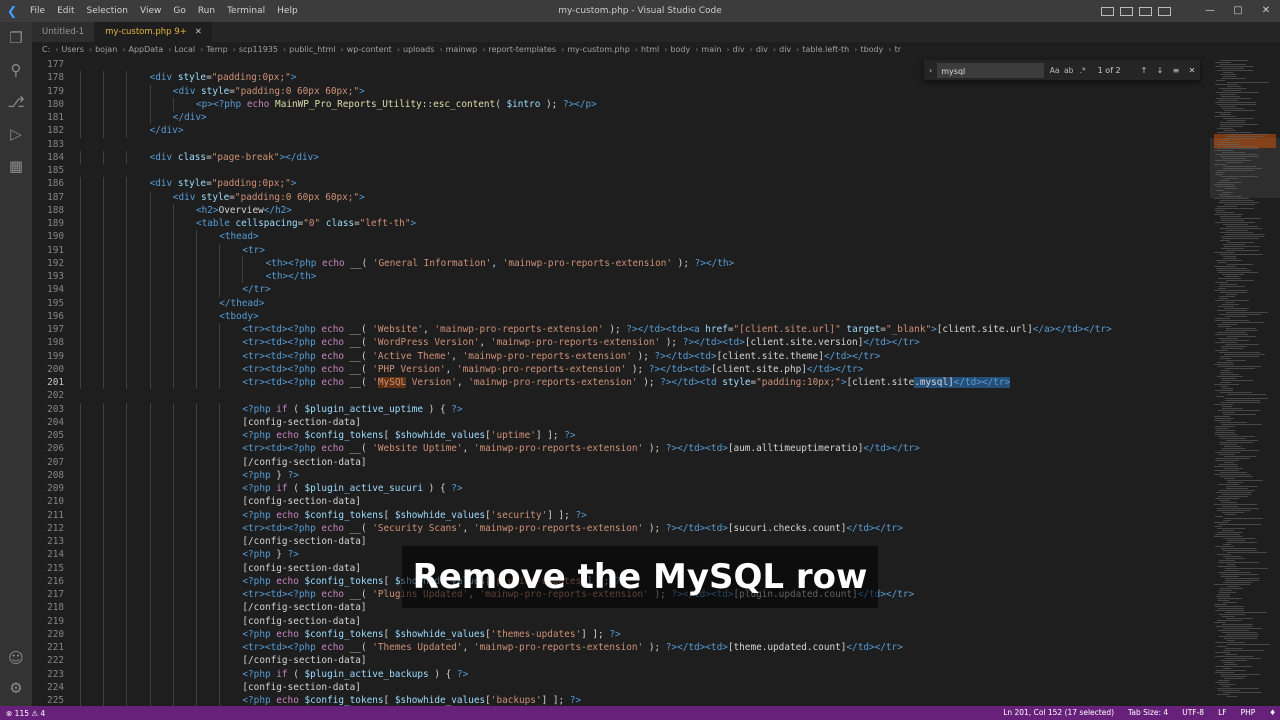  Describe the element at coordinates (898, 49) in the screenshot. I see `breadcrumb-item: tr` at that location.